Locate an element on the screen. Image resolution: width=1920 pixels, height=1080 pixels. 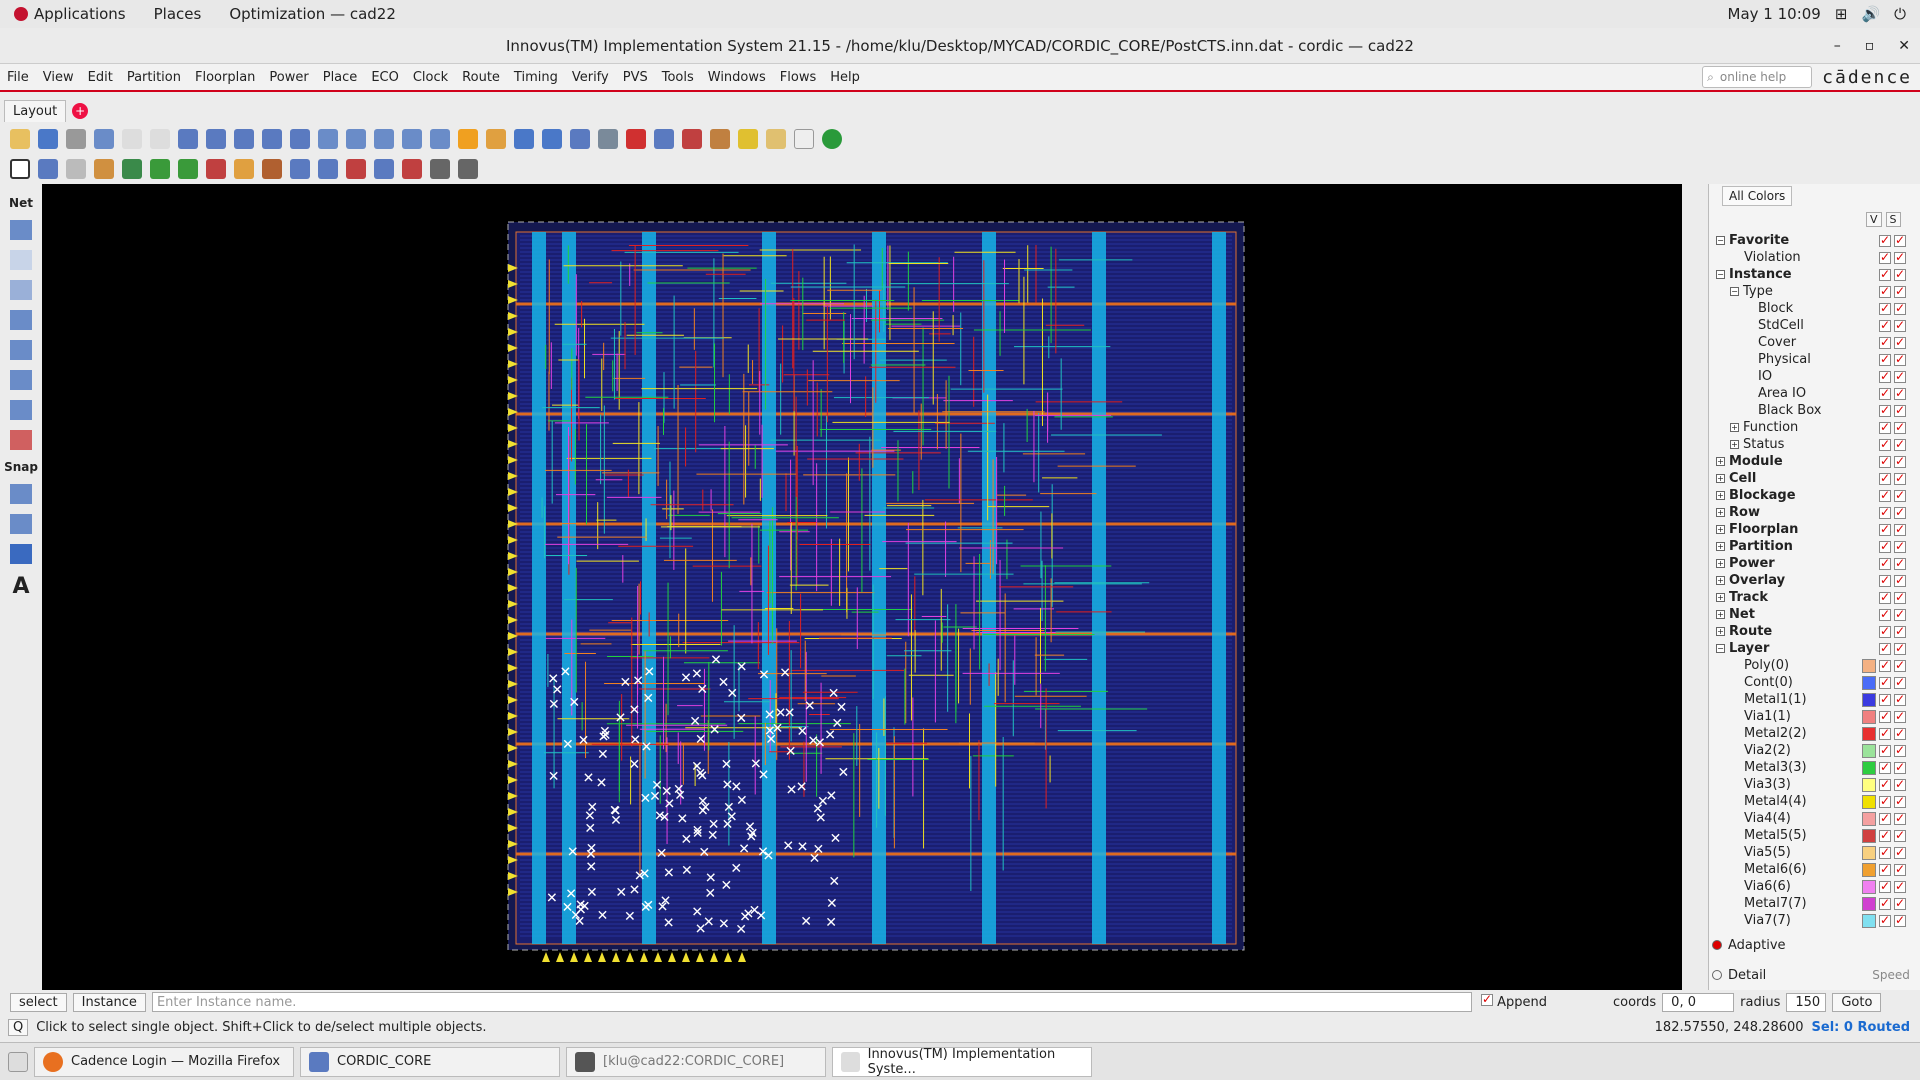
tree-item: Metal3(3) is located at coordinates (1811, 767).